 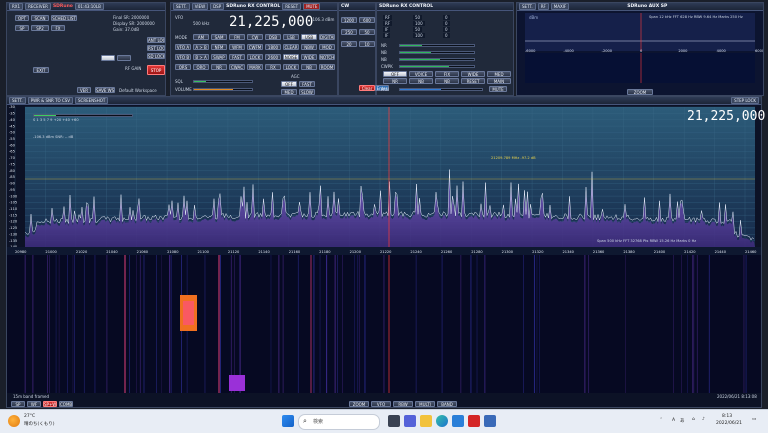 I want to click on file-explorer-icon, so click(x=426, y=421).